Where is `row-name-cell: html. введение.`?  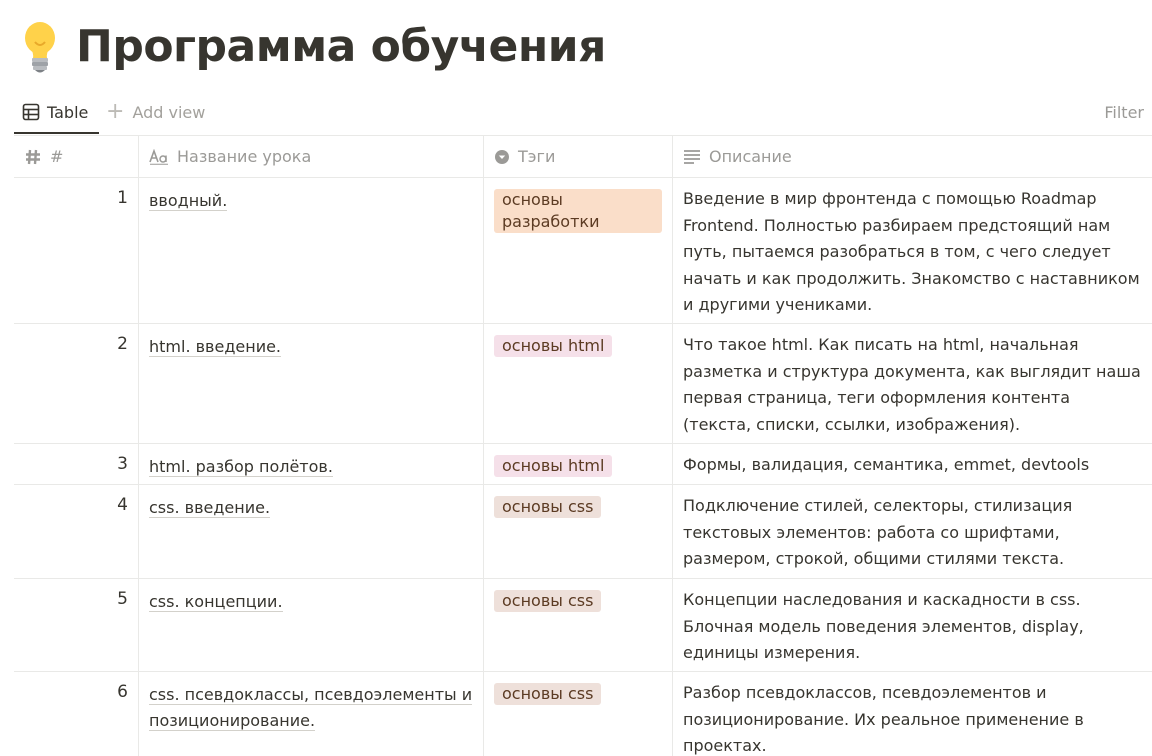 row-name-cell: html. введение. is located at coordinates (311, 383).